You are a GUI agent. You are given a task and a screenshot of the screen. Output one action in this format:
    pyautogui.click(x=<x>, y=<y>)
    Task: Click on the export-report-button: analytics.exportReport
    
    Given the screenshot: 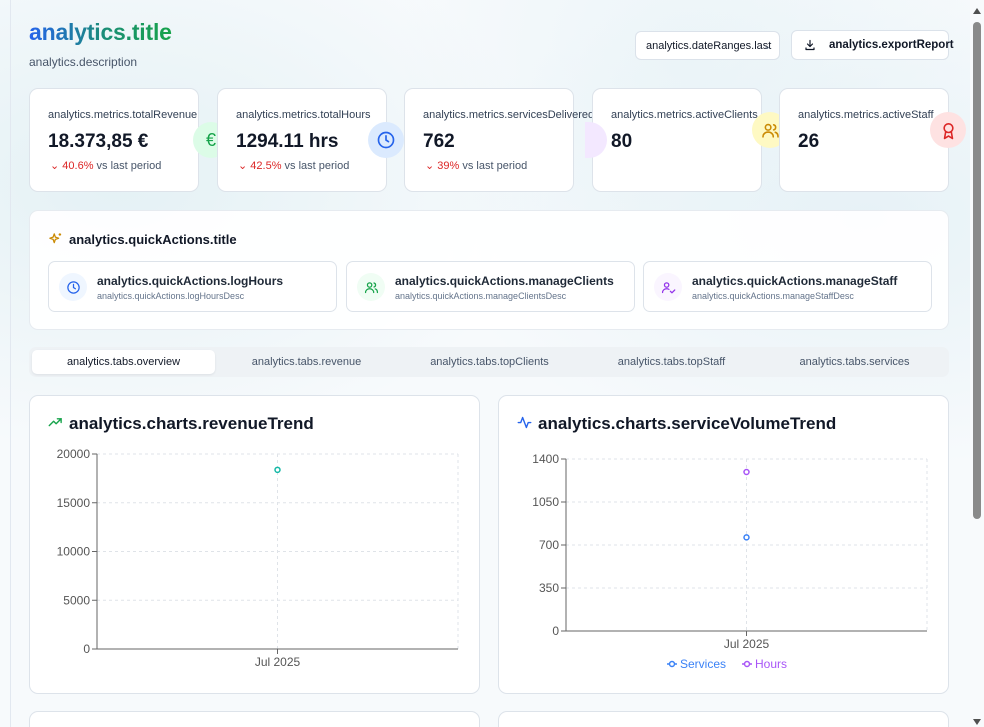 What is the action you would take?
    pyautogui.click(x=872, y=45)
    